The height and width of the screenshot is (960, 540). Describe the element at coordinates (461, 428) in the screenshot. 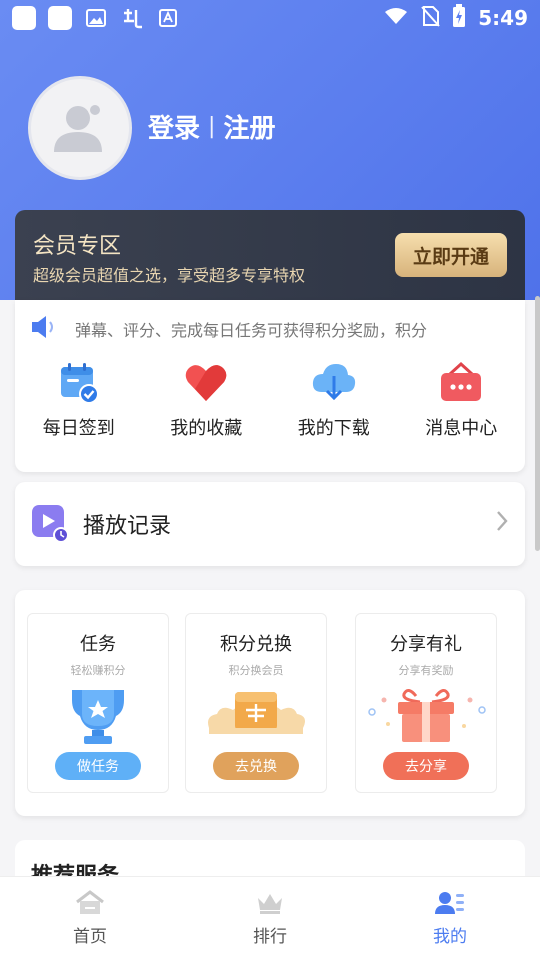

I see `quick-action-label: 消息中心` at that location.